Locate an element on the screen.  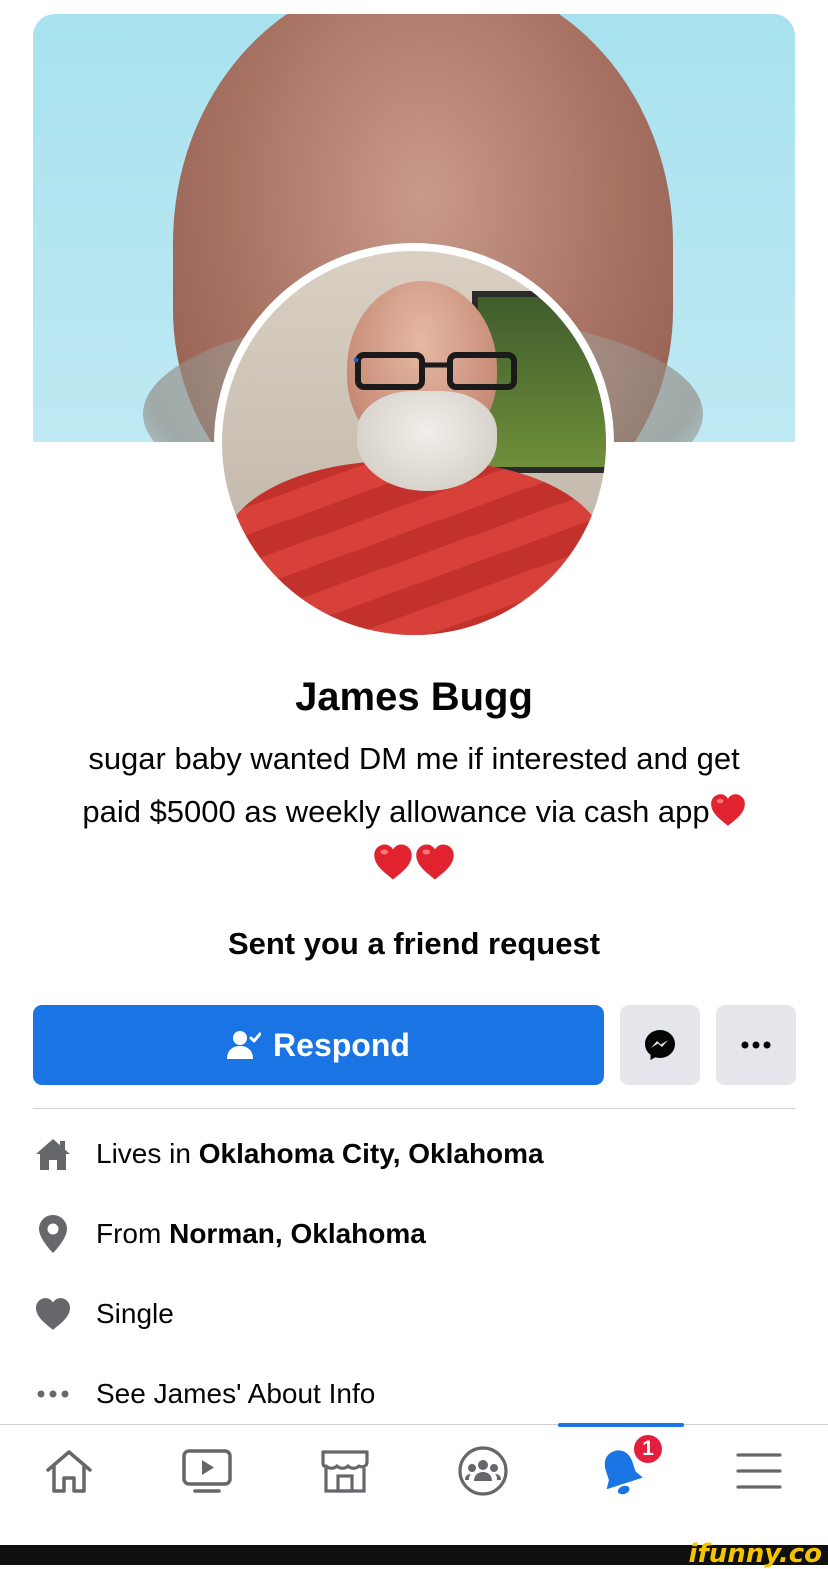
lives-in-prefix: Lives in is located at coordinates (143, 1153).